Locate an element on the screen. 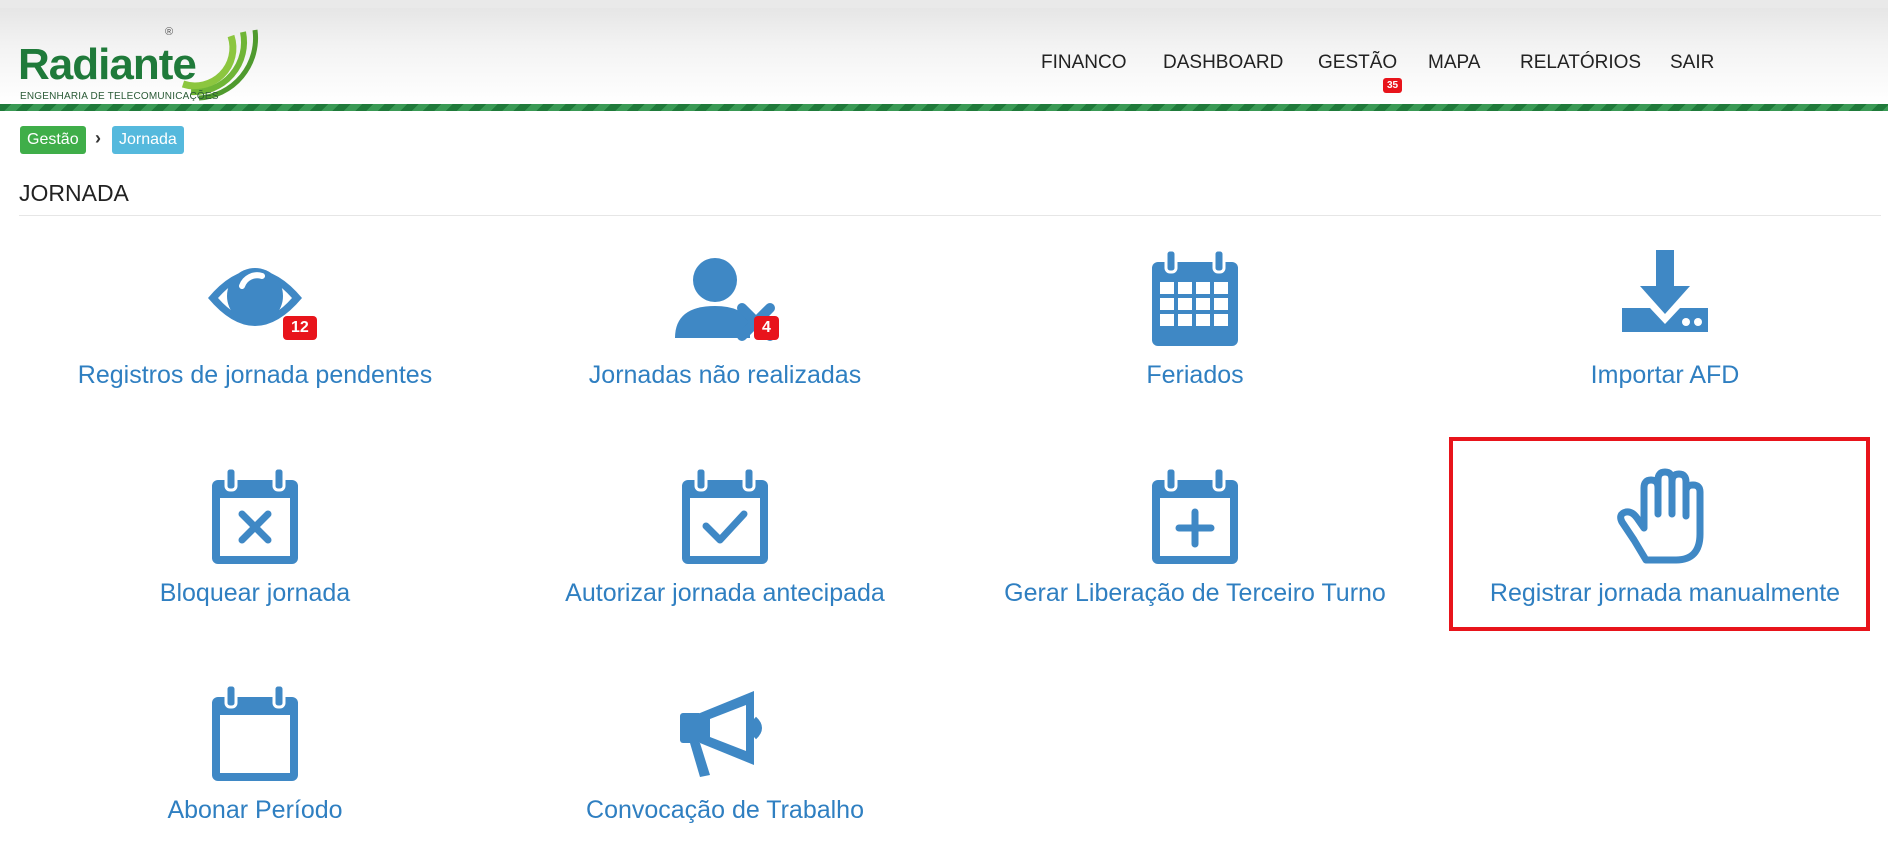 This screenshot has height=855, width=1888. tile-bloquear-jornada: Bloquear jornada is located at coordinates (255, 552).